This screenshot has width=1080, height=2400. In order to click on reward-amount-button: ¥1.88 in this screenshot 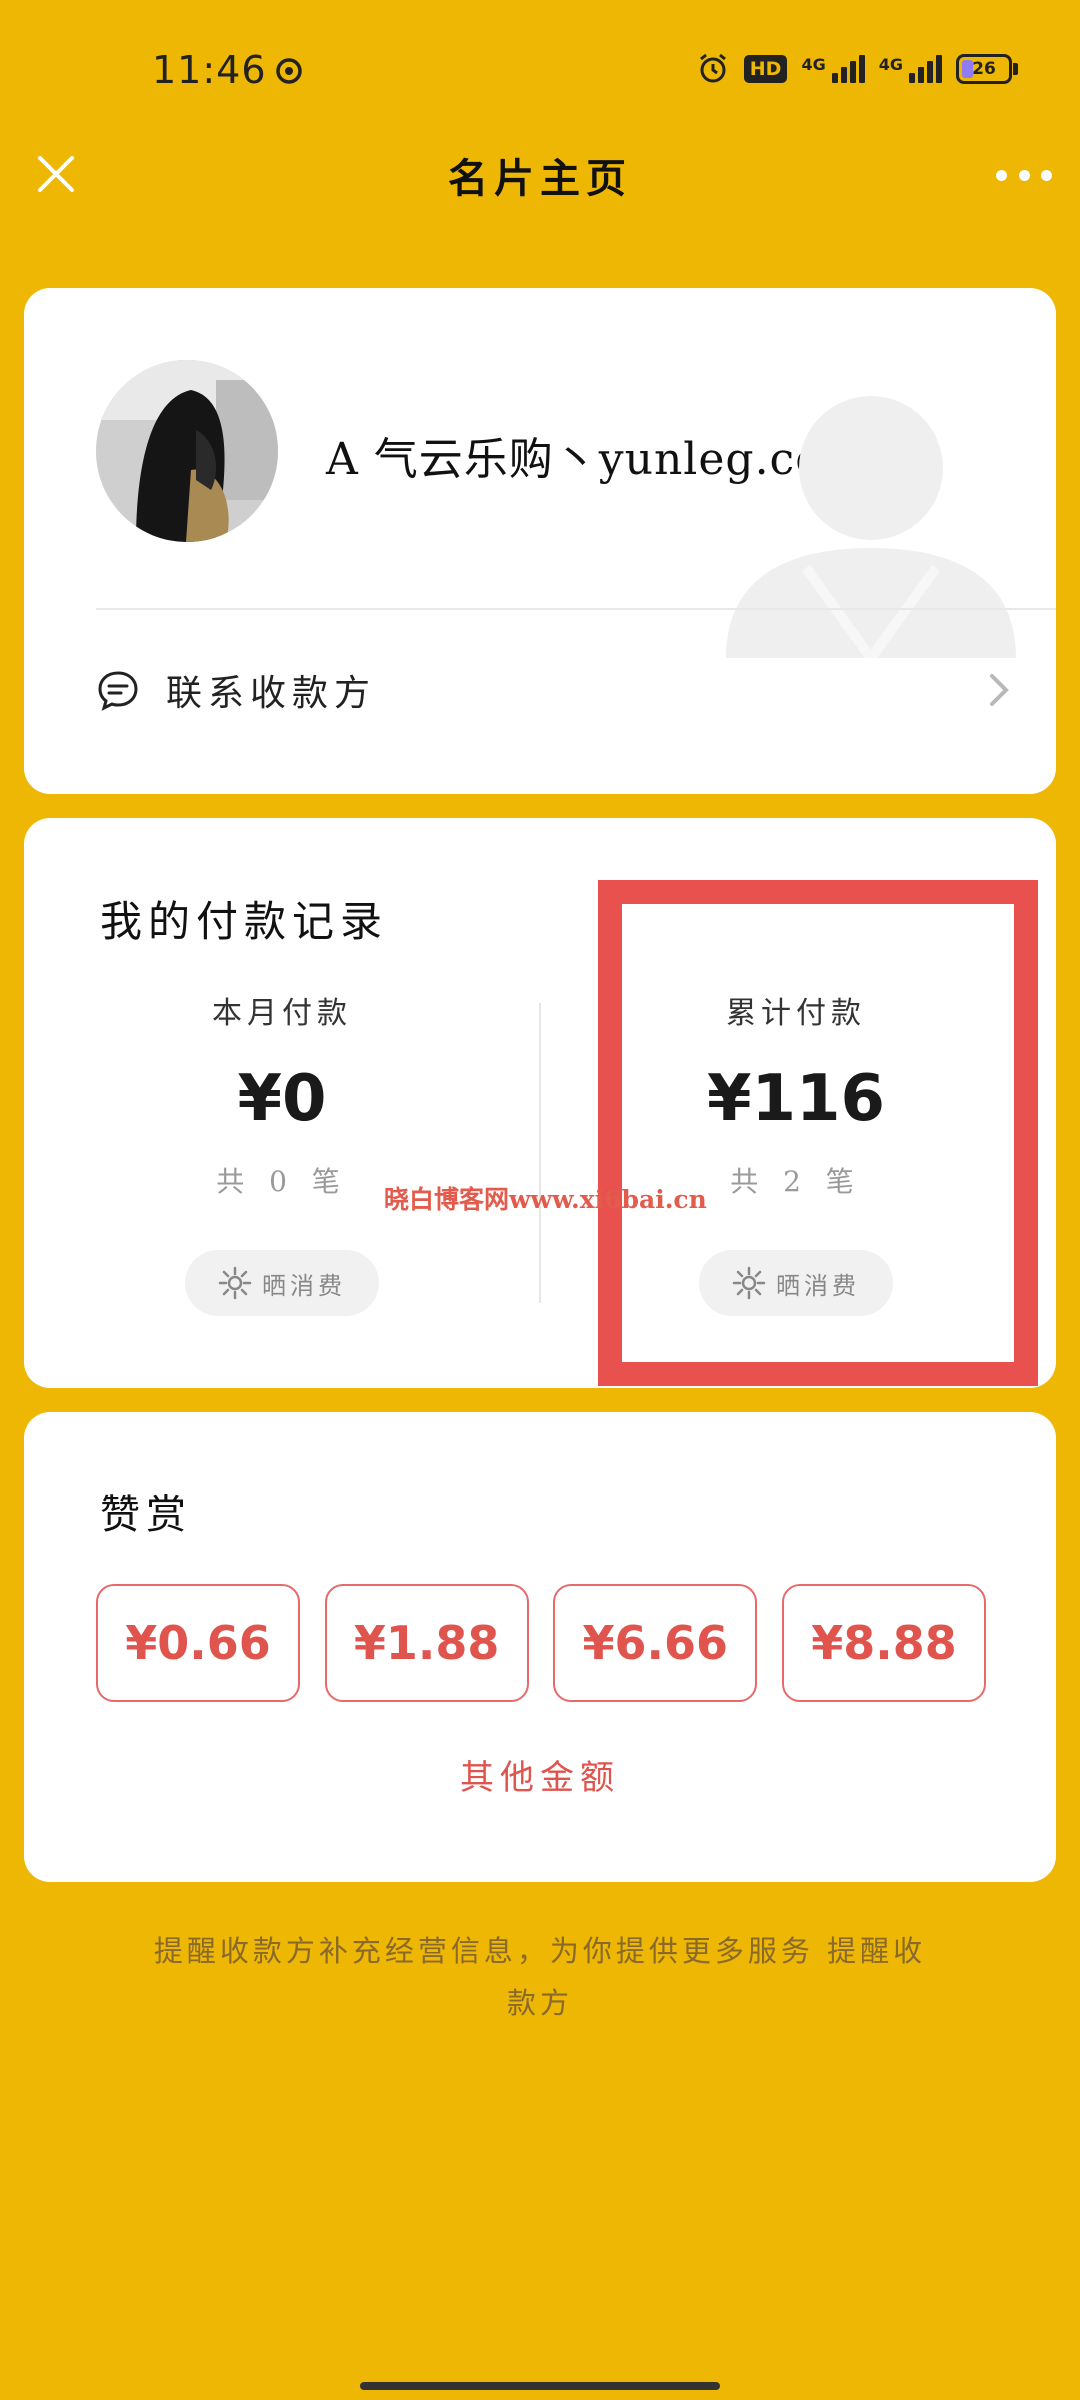, I will do `click(426, 1643)`.